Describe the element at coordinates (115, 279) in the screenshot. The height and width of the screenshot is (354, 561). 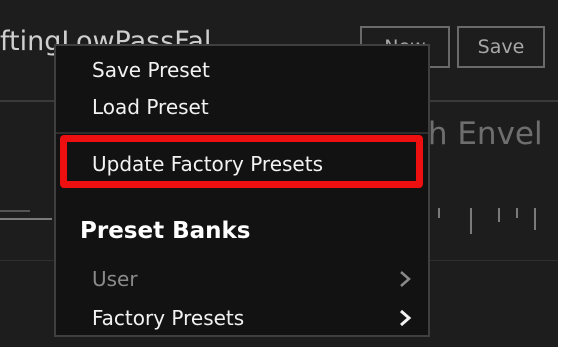
I see `menu-item-user-bank: User` at that location.